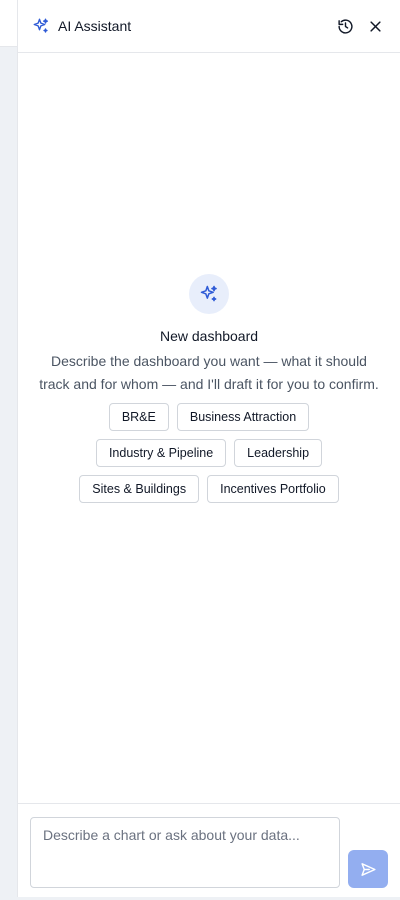  I want to click on suggestion-row: BR&E Business Attraction, so click(209, 417).